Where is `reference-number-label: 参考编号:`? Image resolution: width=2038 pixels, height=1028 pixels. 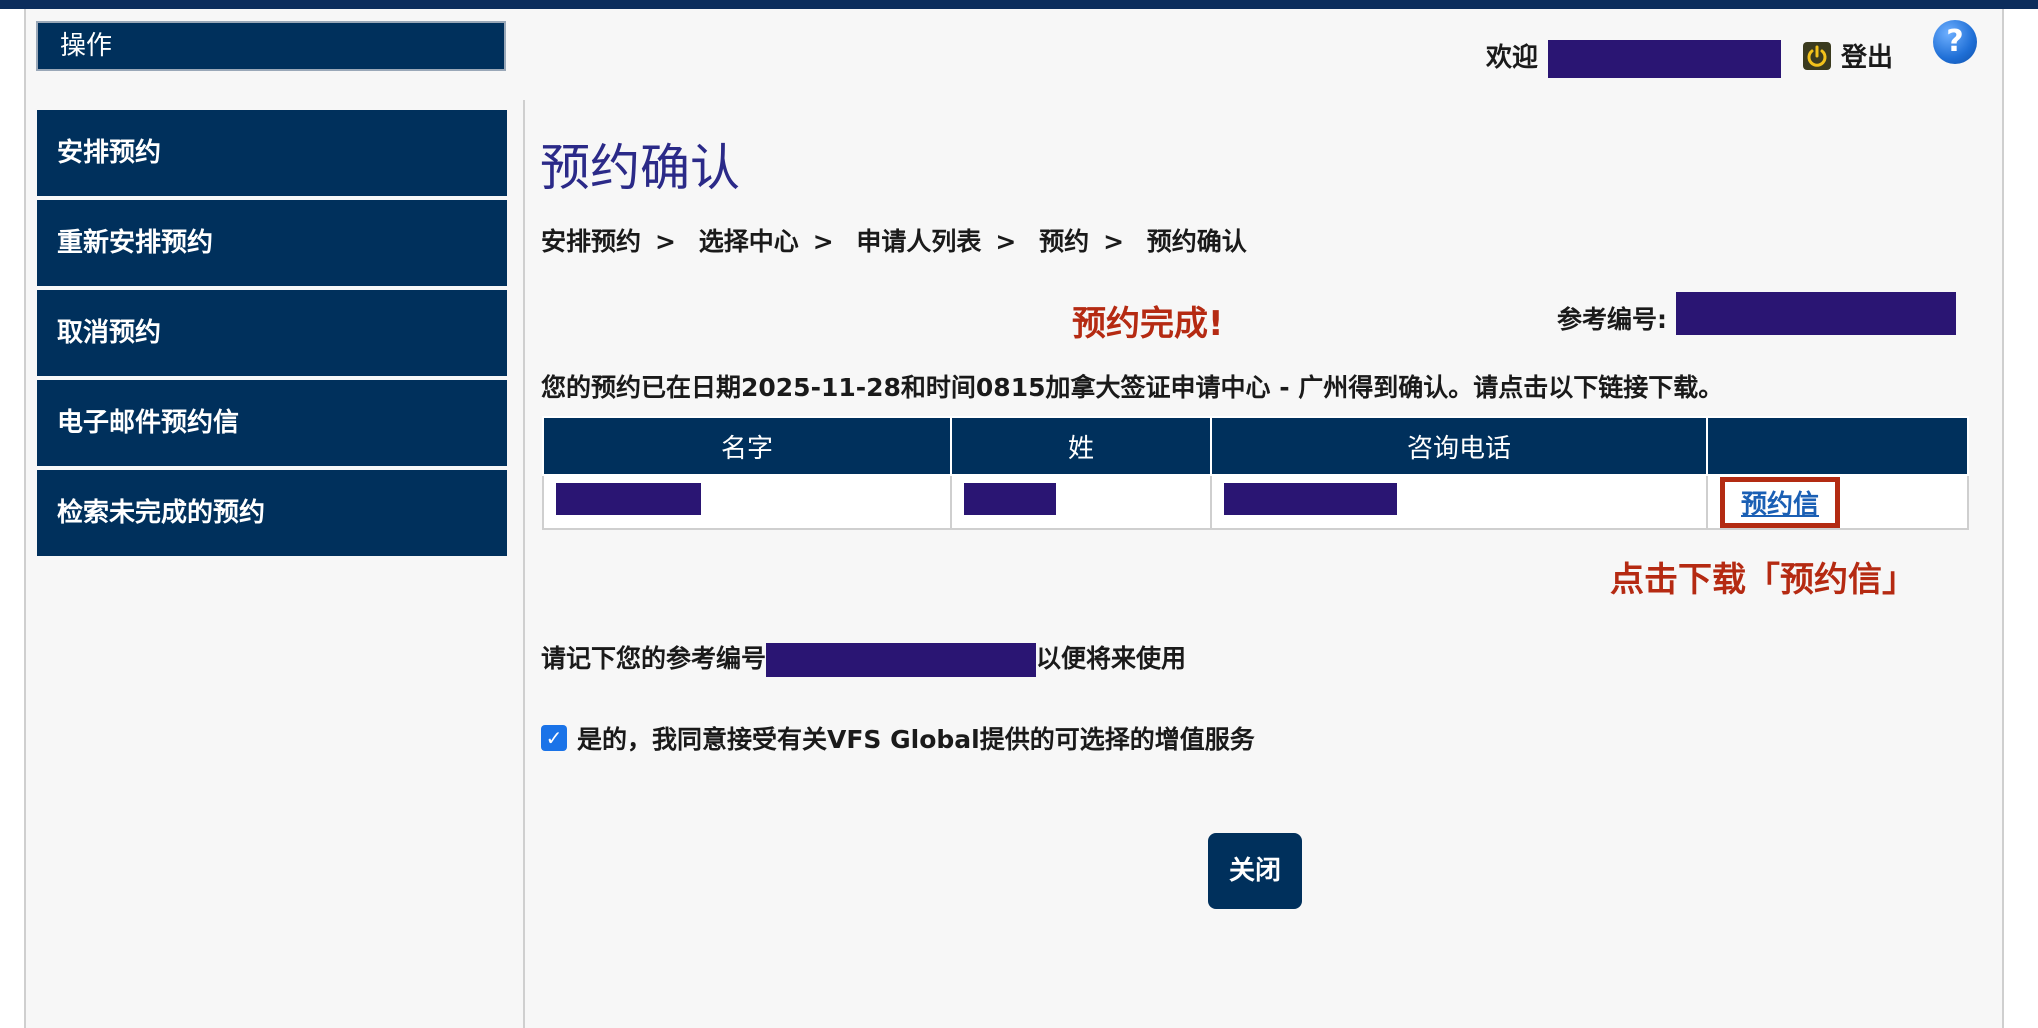
reference-number-label: 参考编号: is located at coordinates (1612, 319).